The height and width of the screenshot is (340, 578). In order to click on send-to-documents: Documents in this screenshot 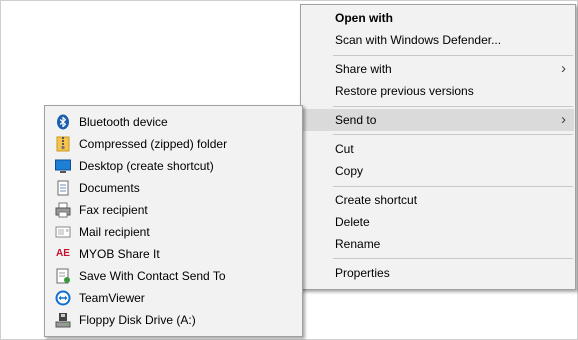, I will do `click(173, 188)`.